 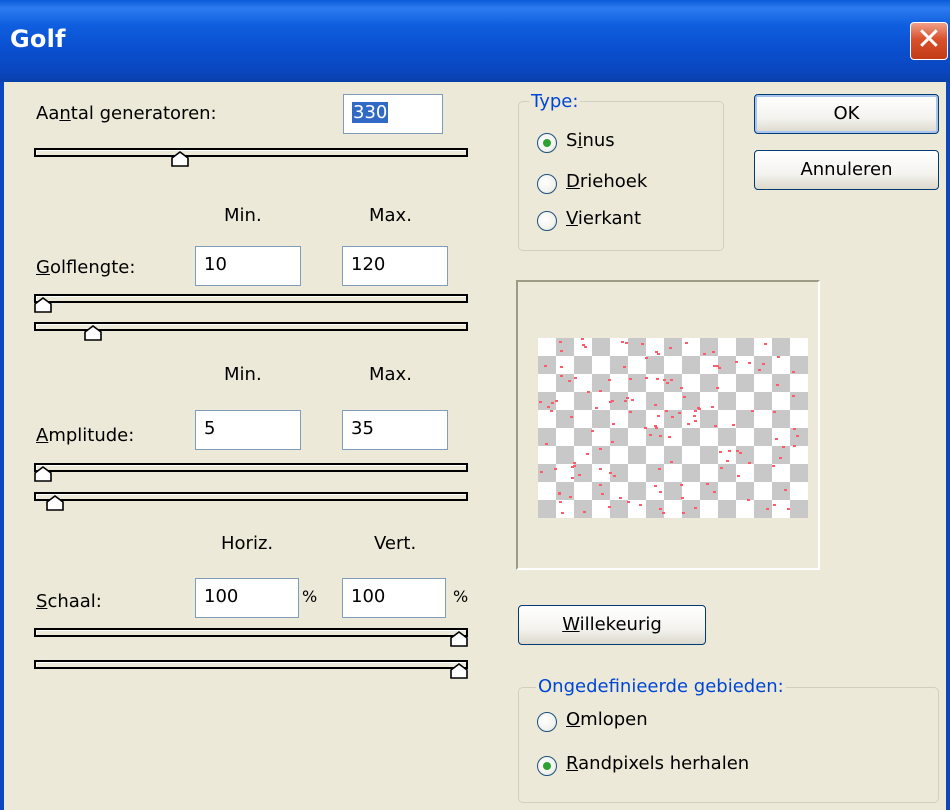 I want to click on title-bar, so click(x=475, y=41).